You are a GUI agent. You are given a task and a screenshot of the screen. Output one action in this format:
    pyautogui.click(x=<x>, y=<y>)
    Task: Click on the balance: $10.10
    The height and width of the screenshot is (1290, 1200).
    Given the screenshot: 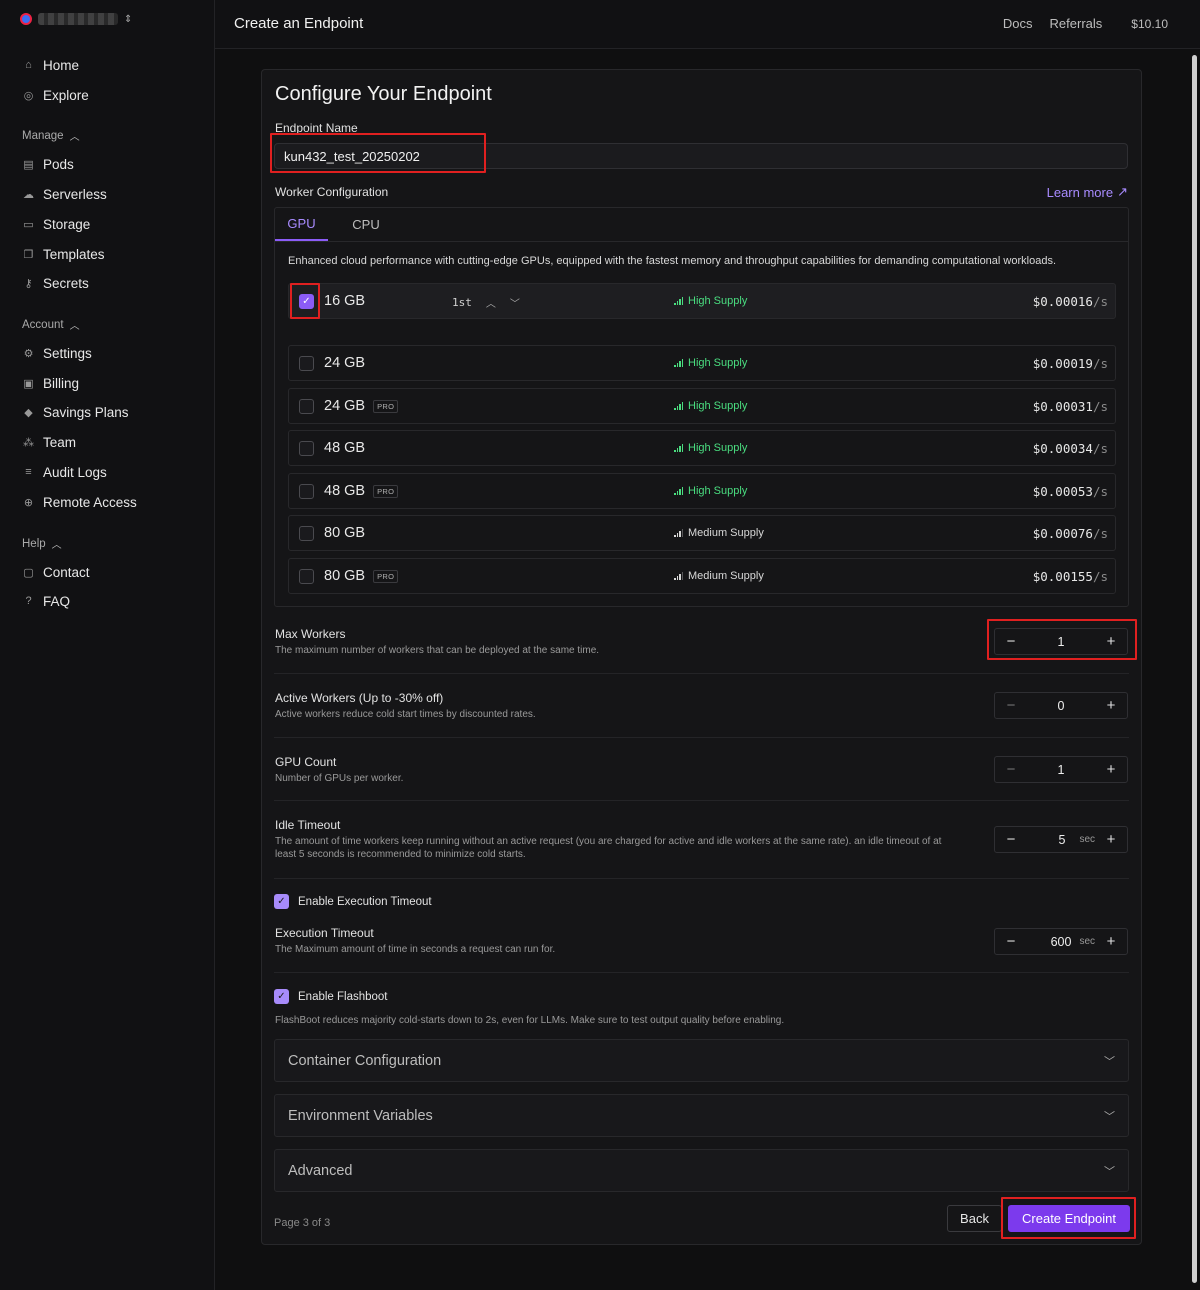 What is the action you would take?
    pyautogui.click(x=1149, y=24)
    